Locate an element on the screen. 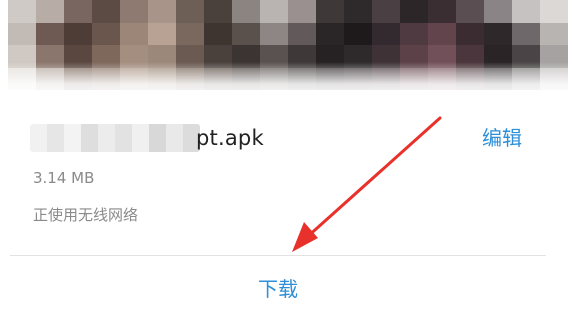 The width and height of the screenshot is (576, 322). filename-redaction-mosaic is located at coordinates (115, 138).